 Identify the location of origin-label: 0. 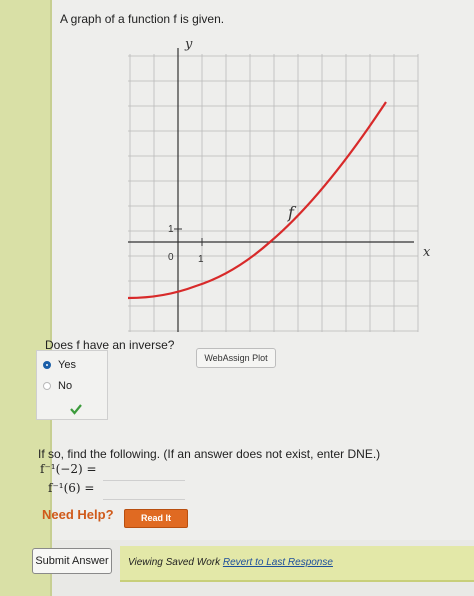
(171, 257).